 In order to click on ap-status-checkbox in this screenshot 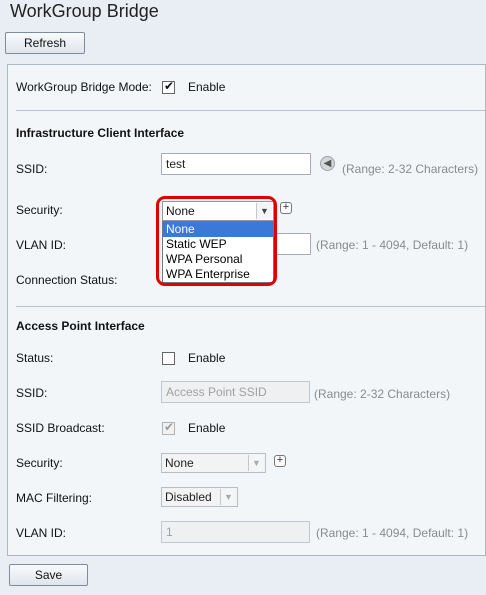, I will do `click(168, 358)`.